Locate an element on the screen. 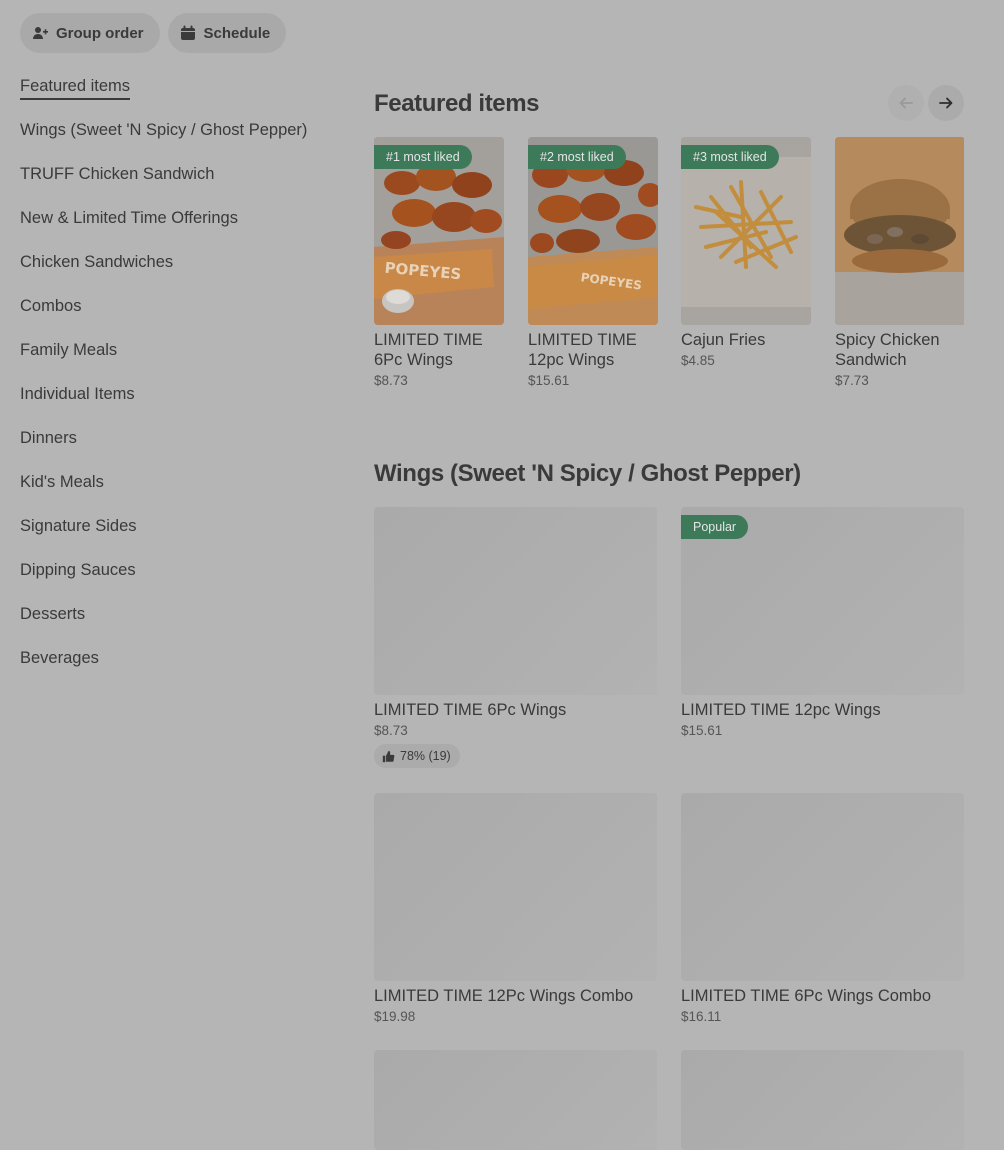 The height and width of the screenshot is (1150, 1004). schedule-label: Schedule is located at coordinates (237, 33).